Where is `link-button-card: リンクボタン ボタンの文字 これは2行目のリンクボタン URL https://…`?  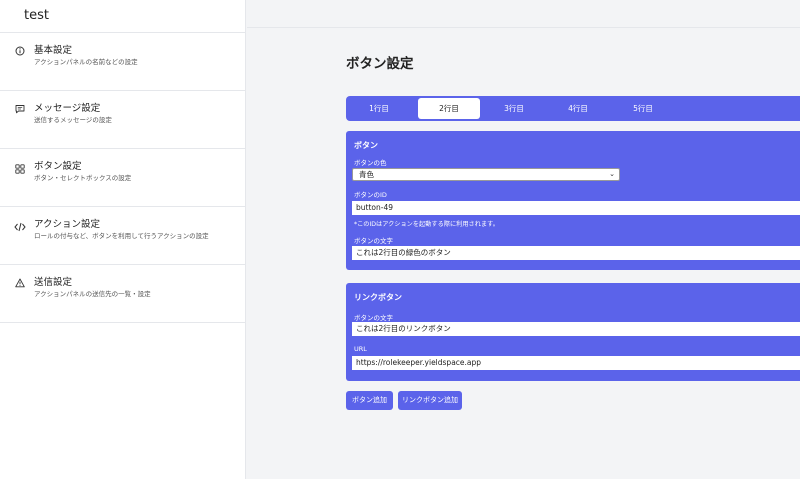 link-button-card: リンクボタン ボタンの文字 これは2行目のリンクボタン URL https://… is located at coordinates (573, 332).